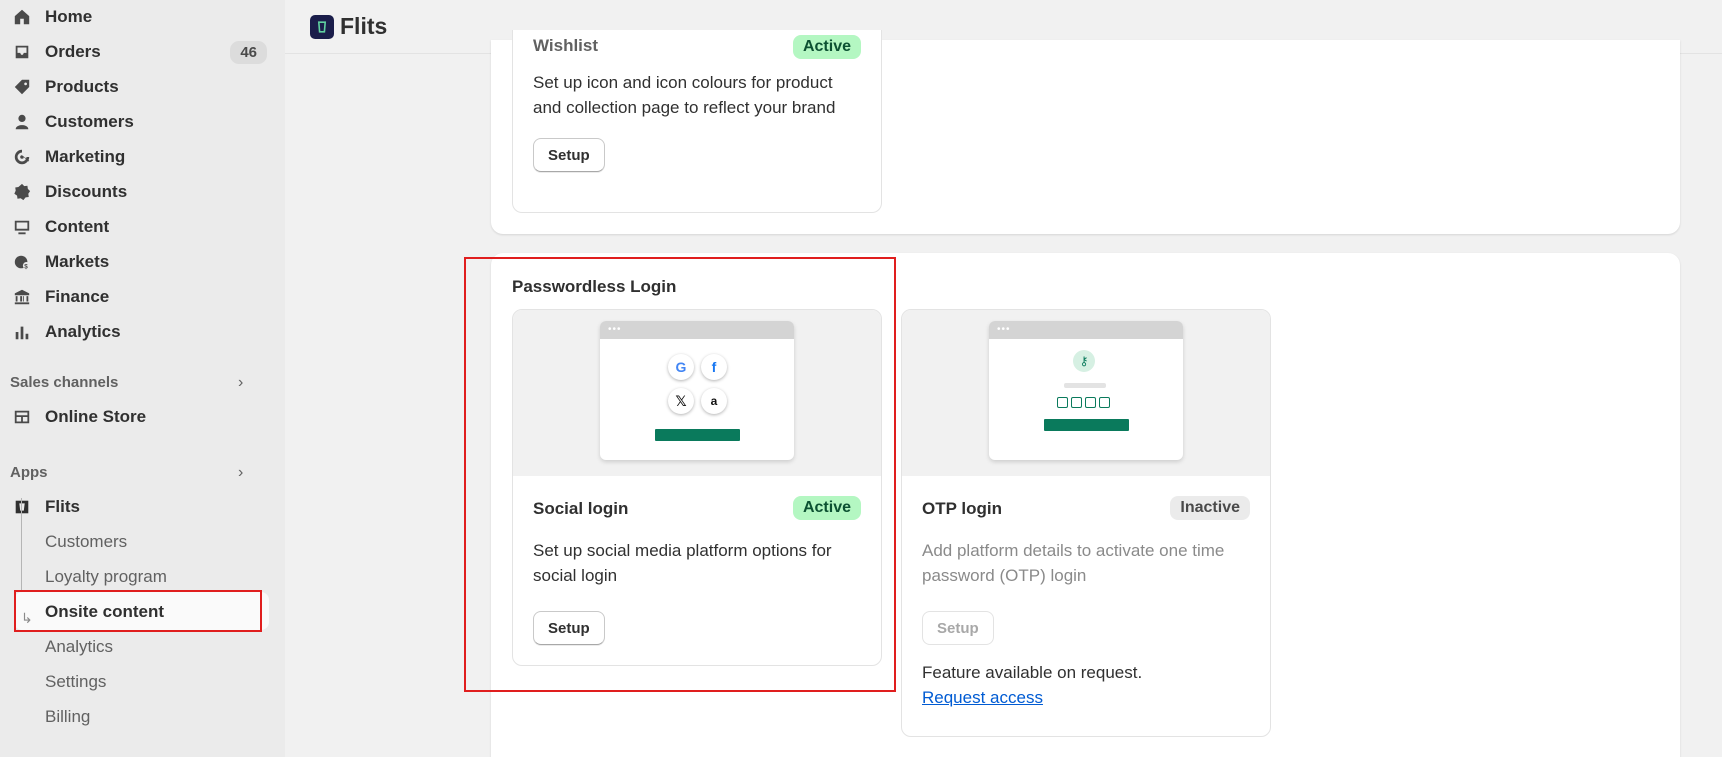  What do you see at coordinates (566, 45) in the screenshot?
I see `wishlist-title: Wishlist` at bounding box center [566, 45].